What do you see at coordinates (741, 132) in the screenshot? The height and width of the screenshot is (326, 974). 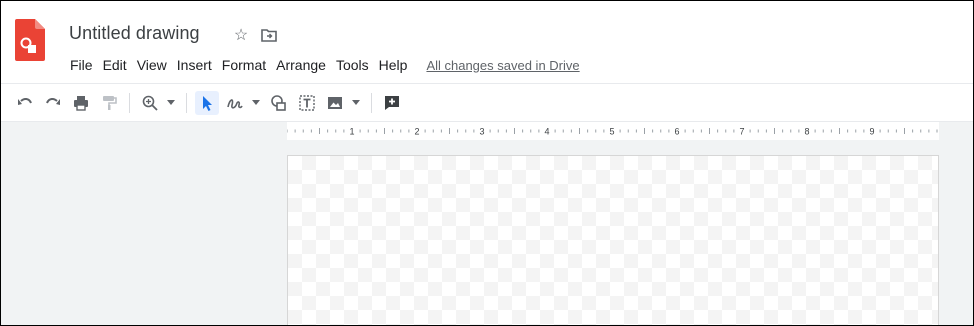 I see `ruler-label: 7` at bounding box center [741, 132].